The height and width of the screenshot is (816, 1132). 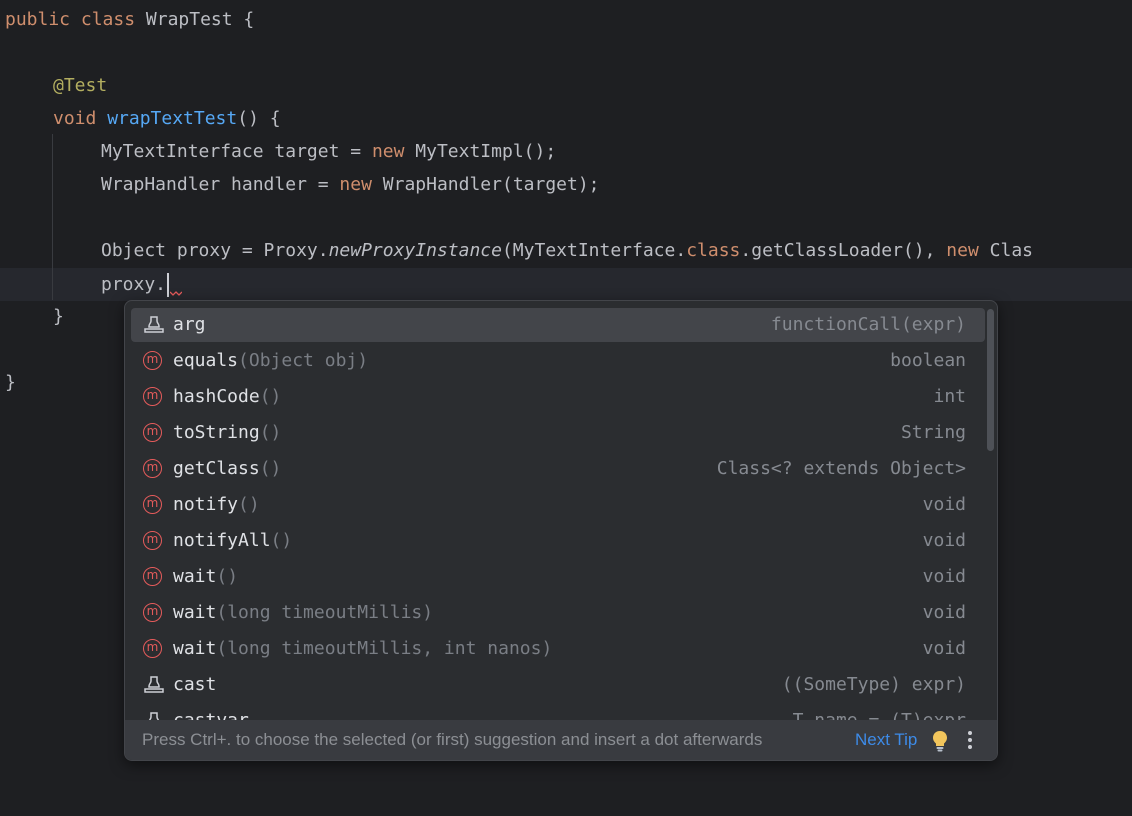 I want to click on completion-item: castvar T name = (T)expr, so click(x=558, y=712).